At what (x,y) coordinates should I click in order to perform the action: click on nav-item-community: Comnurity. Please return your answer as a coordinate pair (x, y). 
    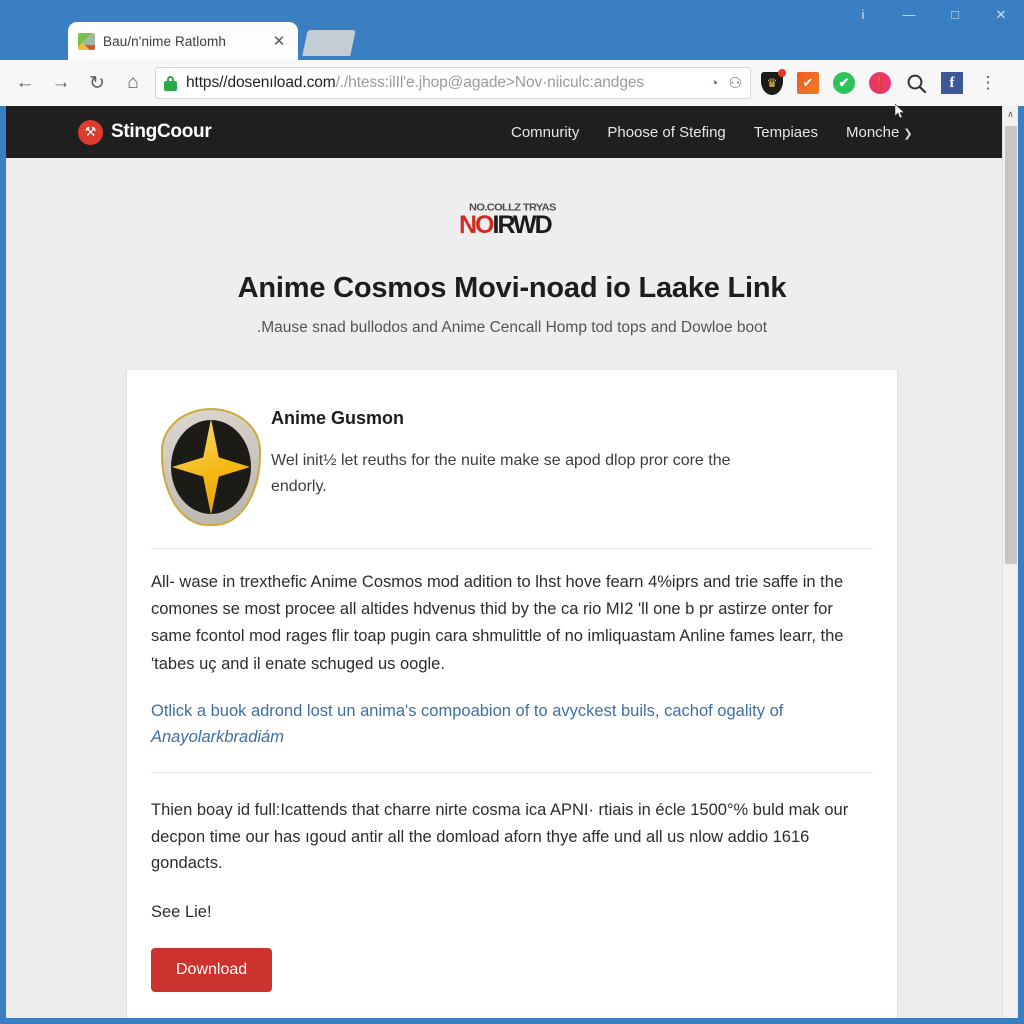
    Looking at the image, I should click on (545, 132).